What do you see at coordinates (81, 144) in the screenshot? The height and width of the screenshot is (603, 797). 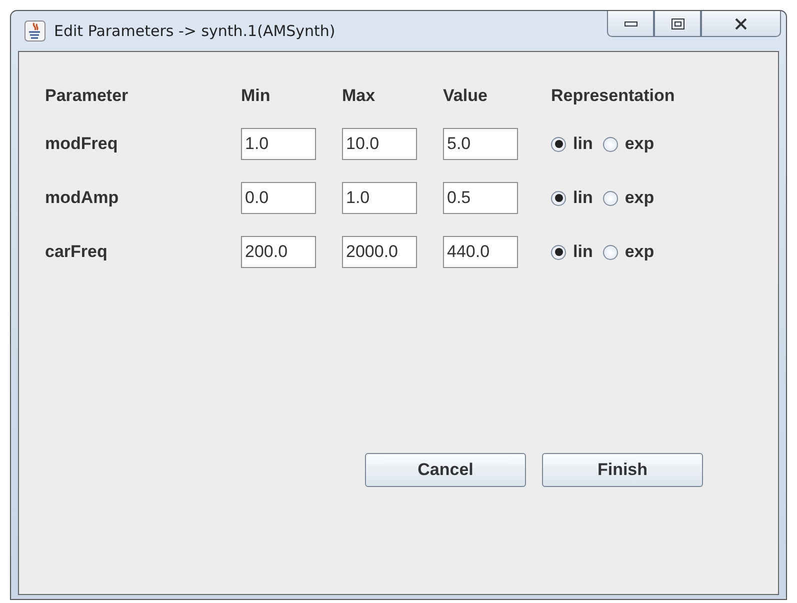 I see `parameter-name: modFreq` at bounding box center [81, 144].